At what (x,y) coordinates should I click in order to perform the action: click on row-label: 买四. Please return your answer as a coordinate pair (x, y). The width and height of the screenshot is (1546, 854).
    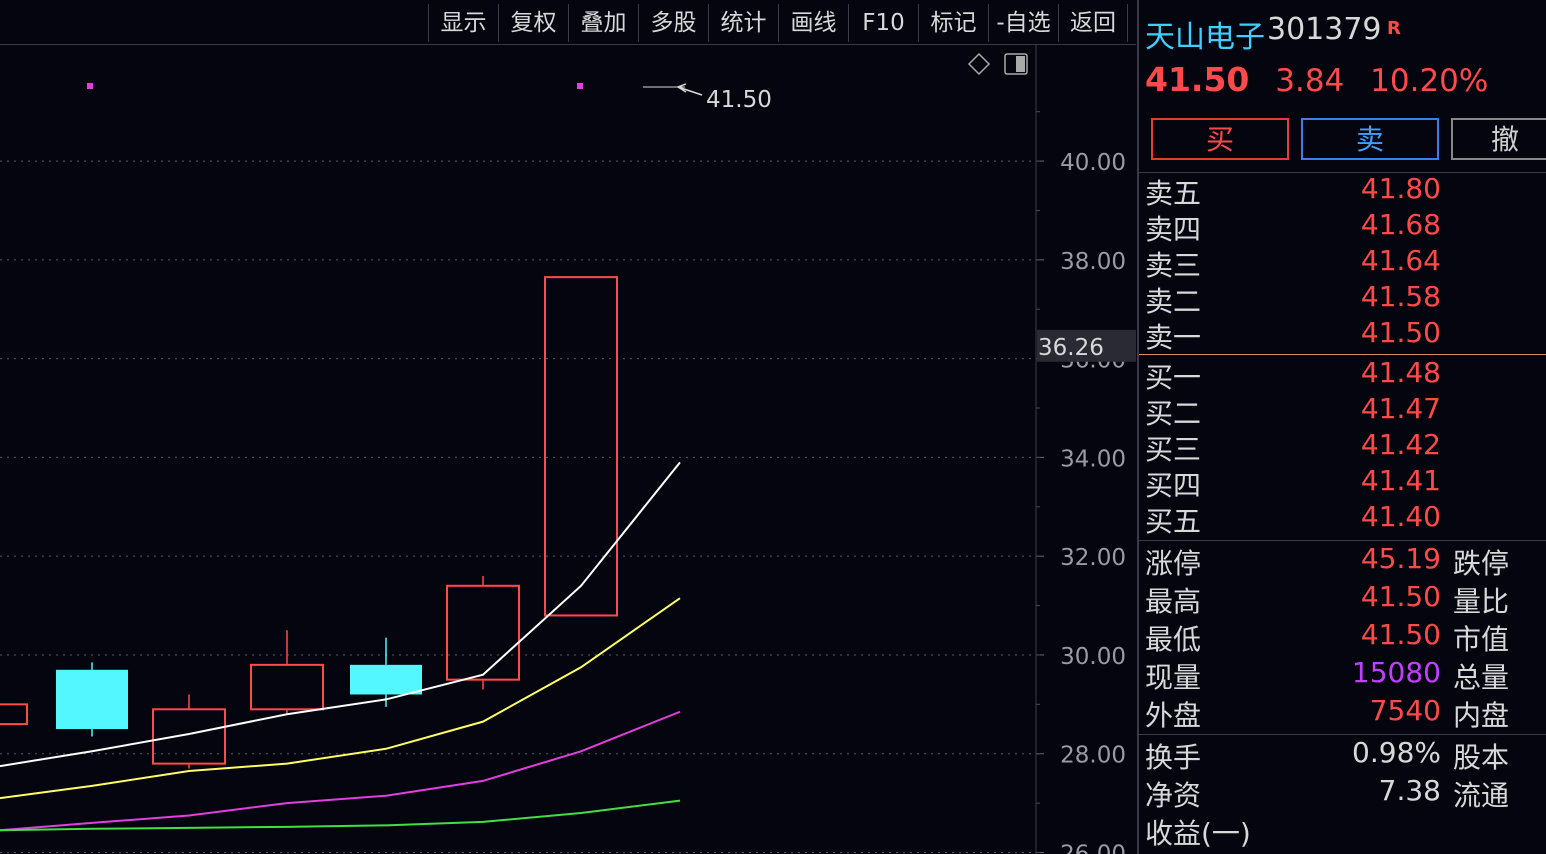
    Looking at the image, I should click on (1173, 485).